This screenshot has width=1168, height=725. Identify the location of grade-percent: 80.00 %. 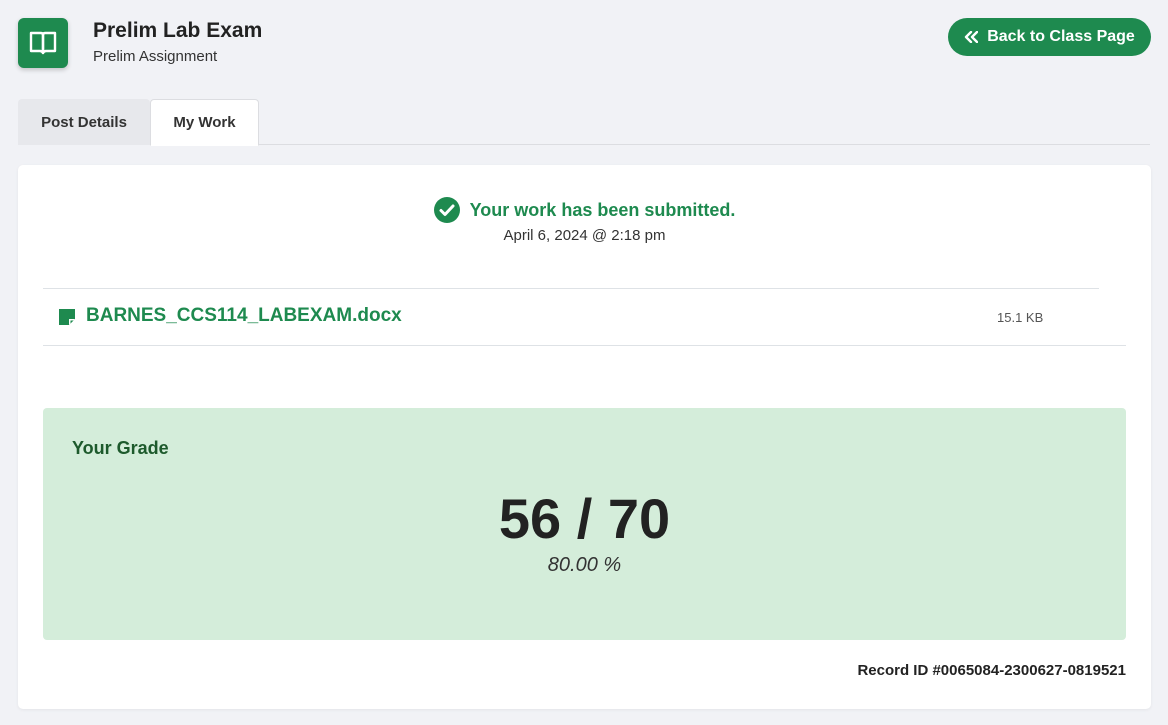
(584, 565).